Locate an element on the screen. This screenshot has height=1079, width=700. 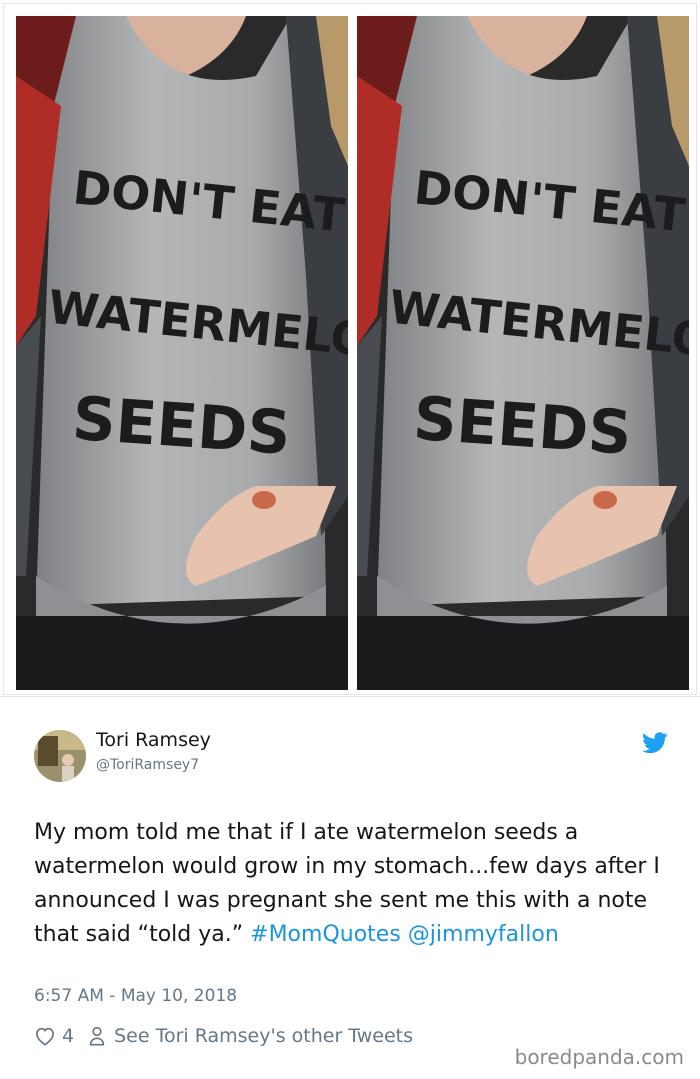
mention-link: @jimmyfallon is located at coordinates (483, 934).